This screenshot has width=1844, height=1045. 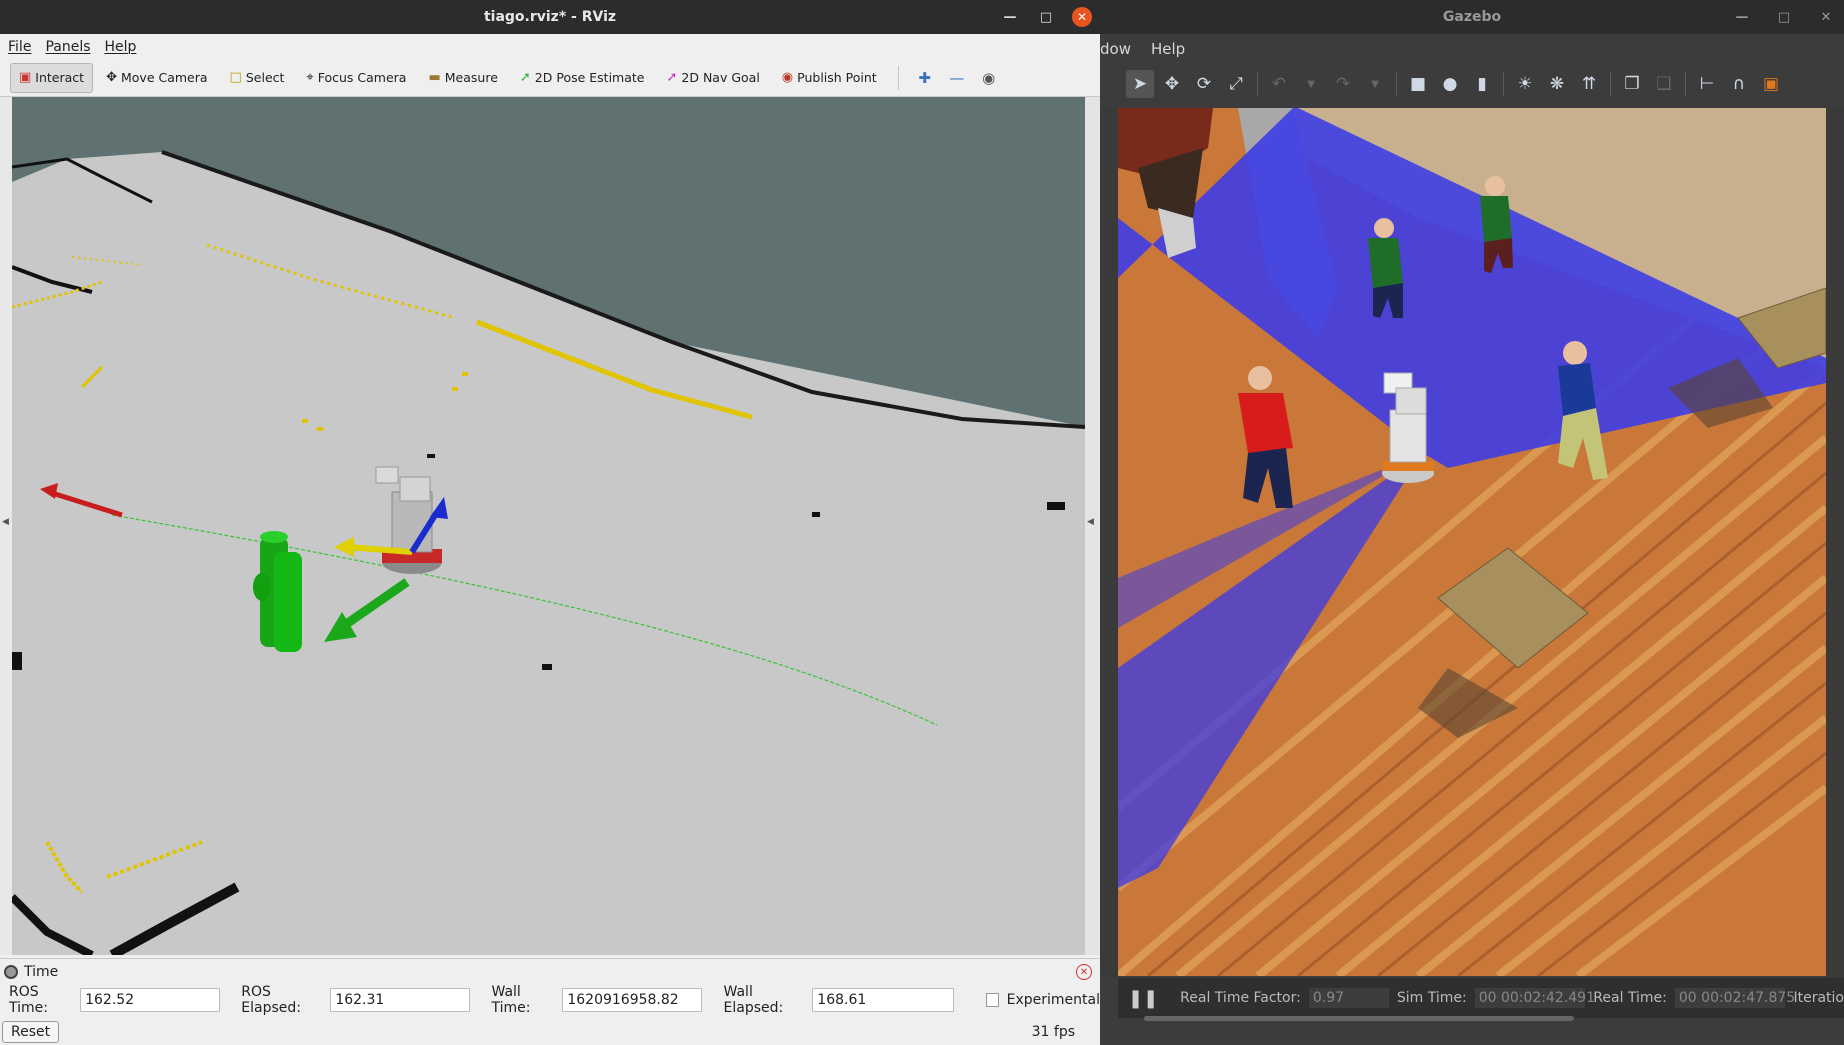 I want to click on sphere-shape-icon: ●, so click(x=1450, y=84).